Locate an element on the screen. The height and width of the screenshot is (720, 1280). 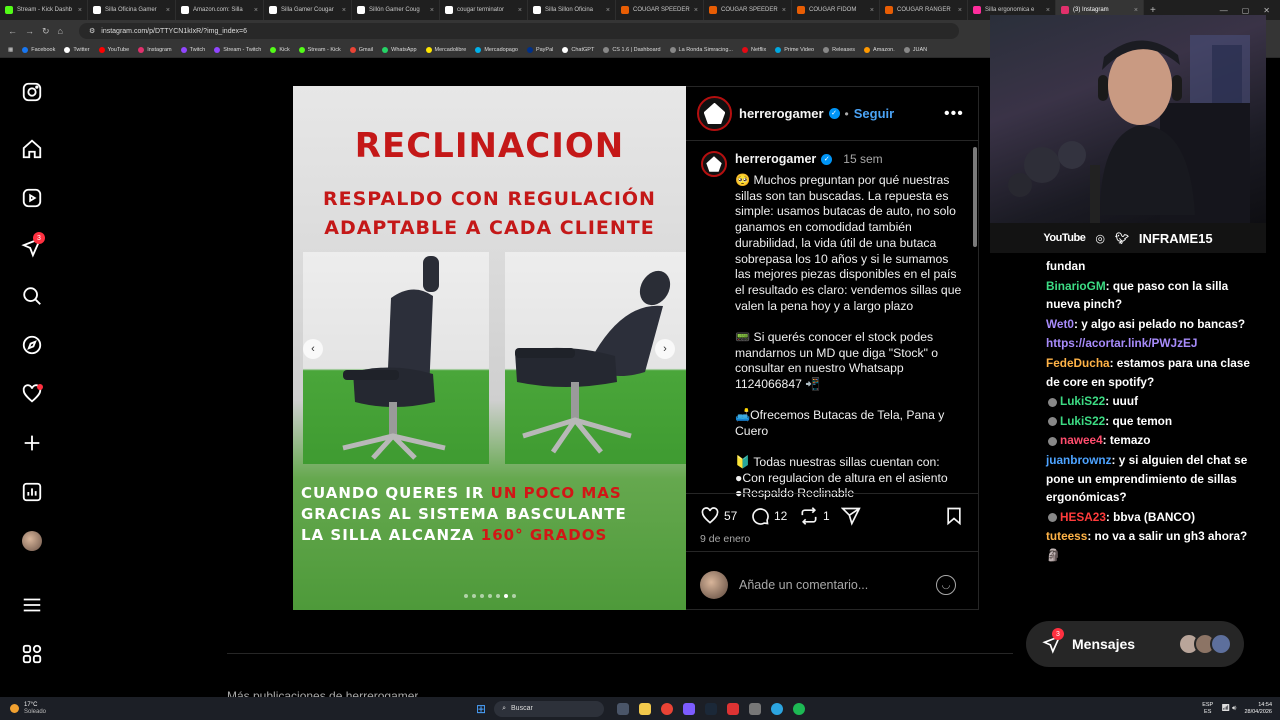
browser-tab: Sillón Gamer Coug × is located at coordinates (396, 10).